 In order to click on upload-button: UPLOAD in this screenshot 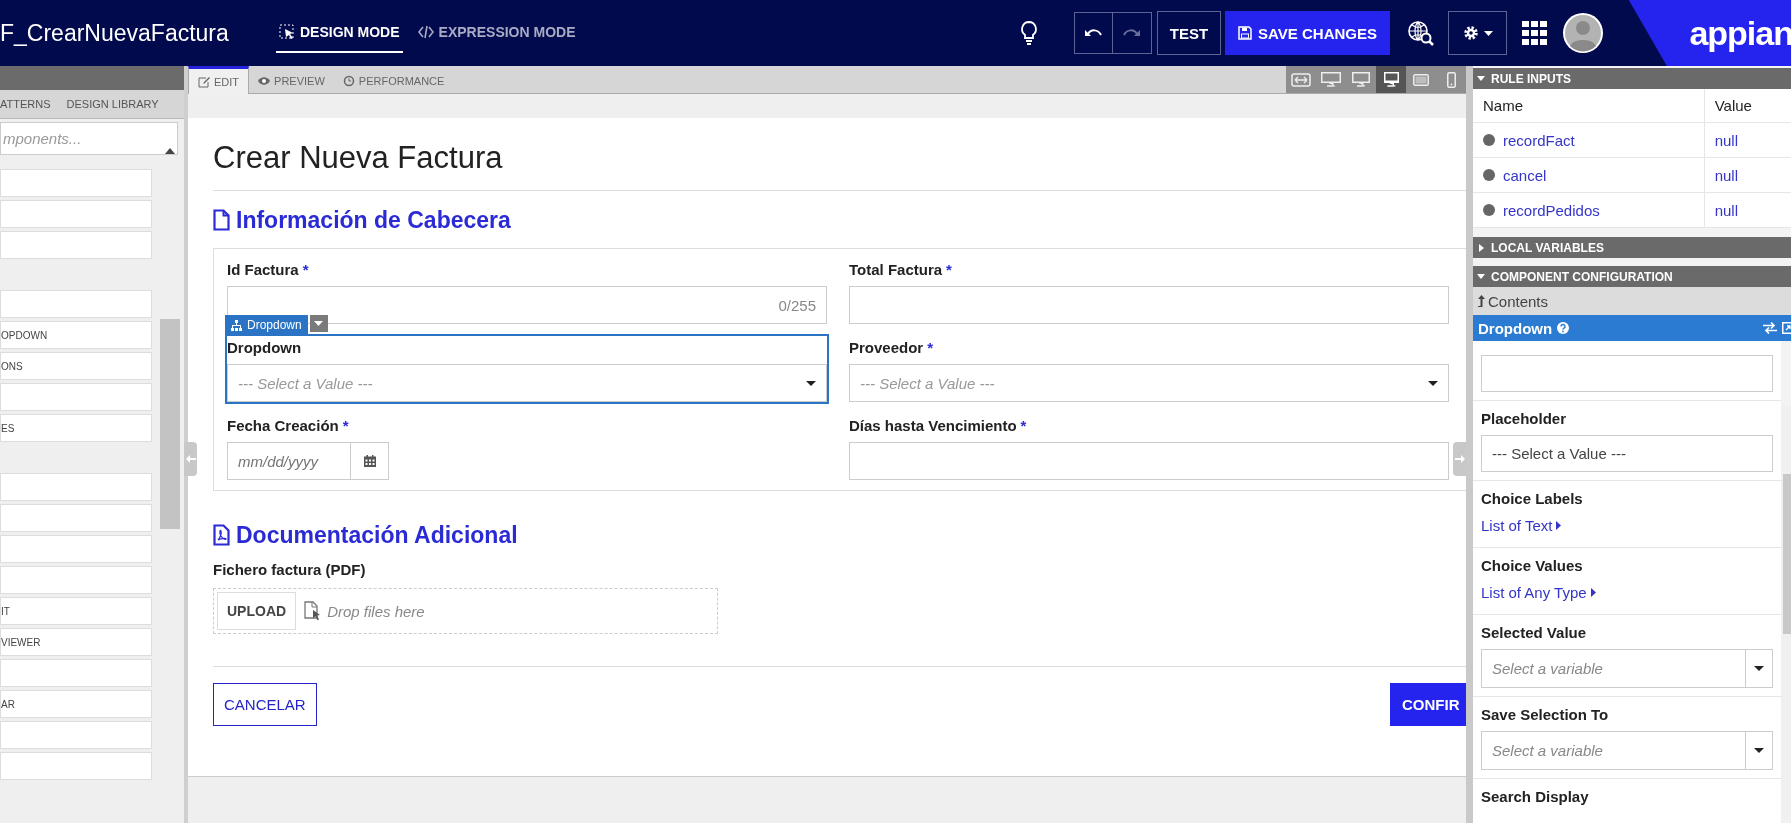, I will do `click(257, 611)`.